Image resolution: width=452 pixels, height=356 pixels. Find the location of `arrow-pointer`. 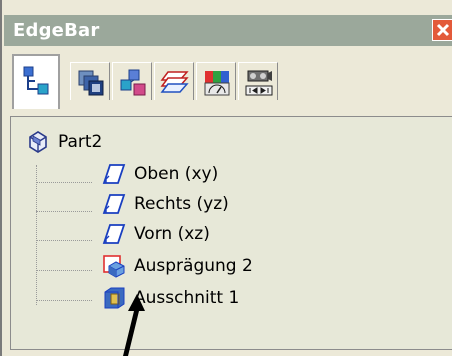

arrow-pointer is located at coordinates (134, 325).